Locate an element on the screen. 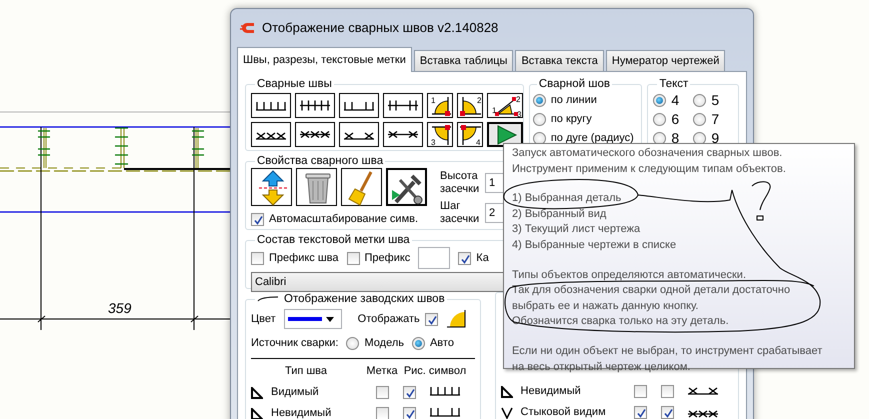 Image resolution: width=869 pixels, height=419 pixels. radio-label: 9 is located at coordinates (715, 138).